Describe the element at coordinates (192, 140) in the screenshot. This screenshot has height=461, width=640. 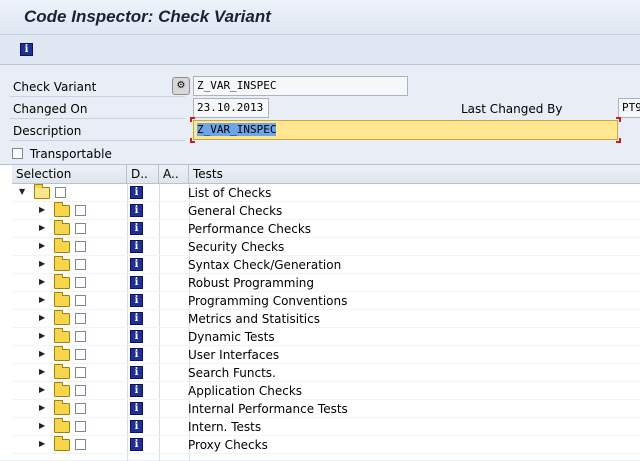
I see `focus-corner-bl` at that location.